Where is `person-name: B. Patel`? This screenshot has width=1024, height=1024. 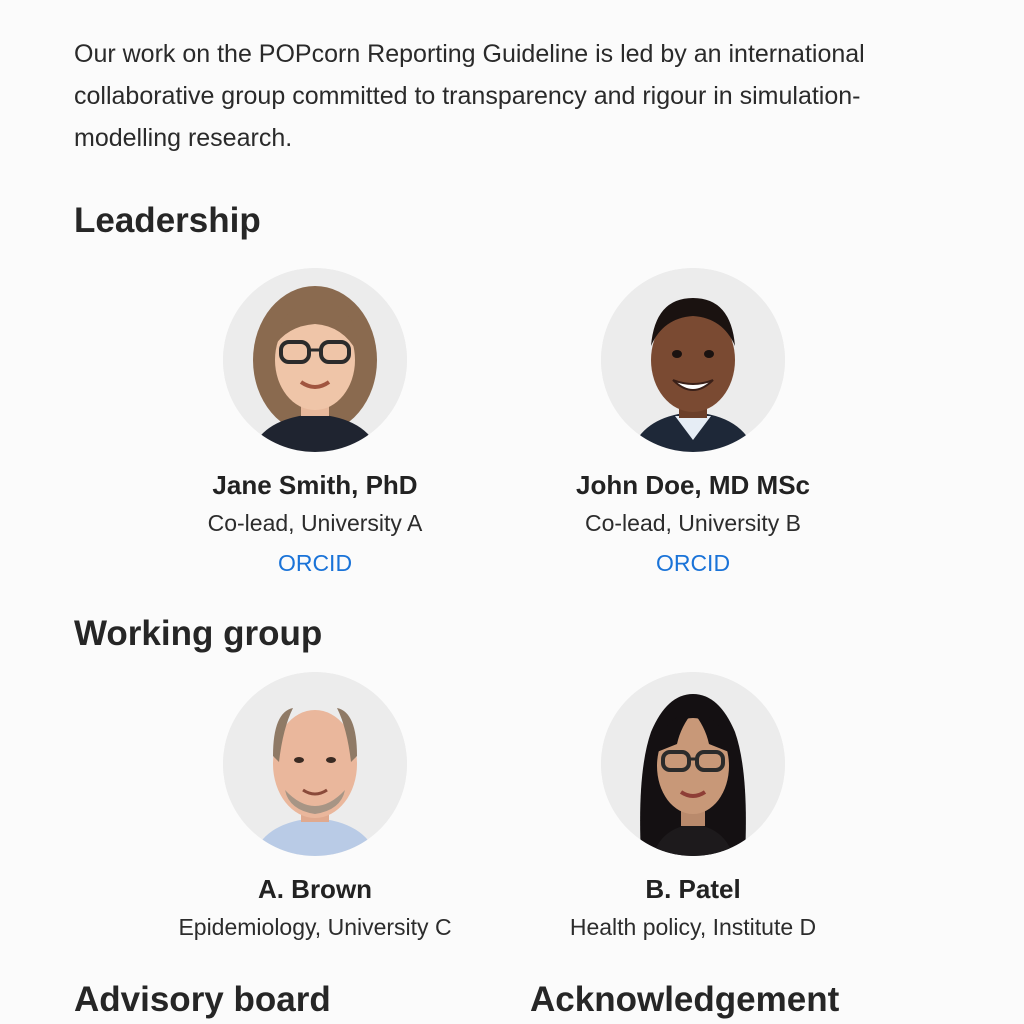
person-name: B. Patel is located at coordinates (693, 889).